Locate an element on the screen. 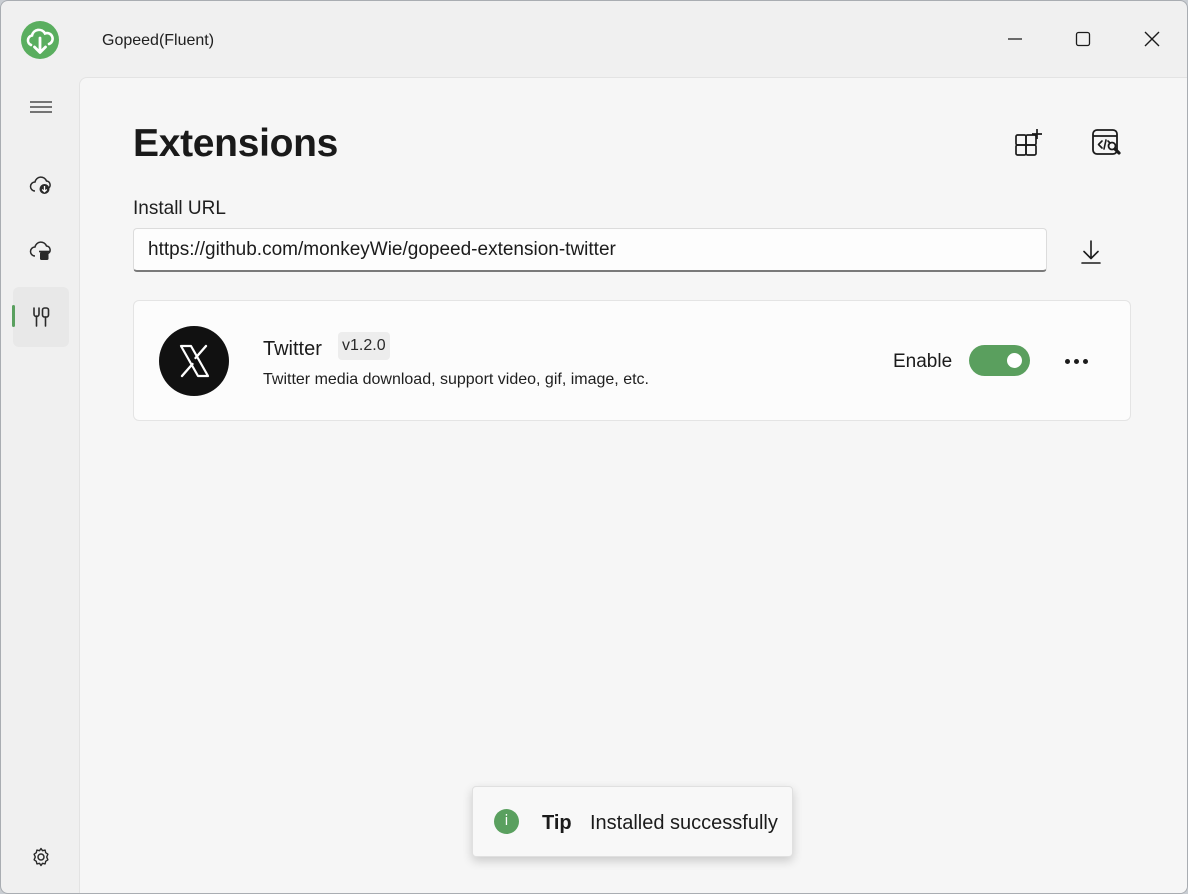 The width and height of the screenshot is (1188, 894). title-bar: Gopeed(Fluent) is located at coordinates (594, 39).